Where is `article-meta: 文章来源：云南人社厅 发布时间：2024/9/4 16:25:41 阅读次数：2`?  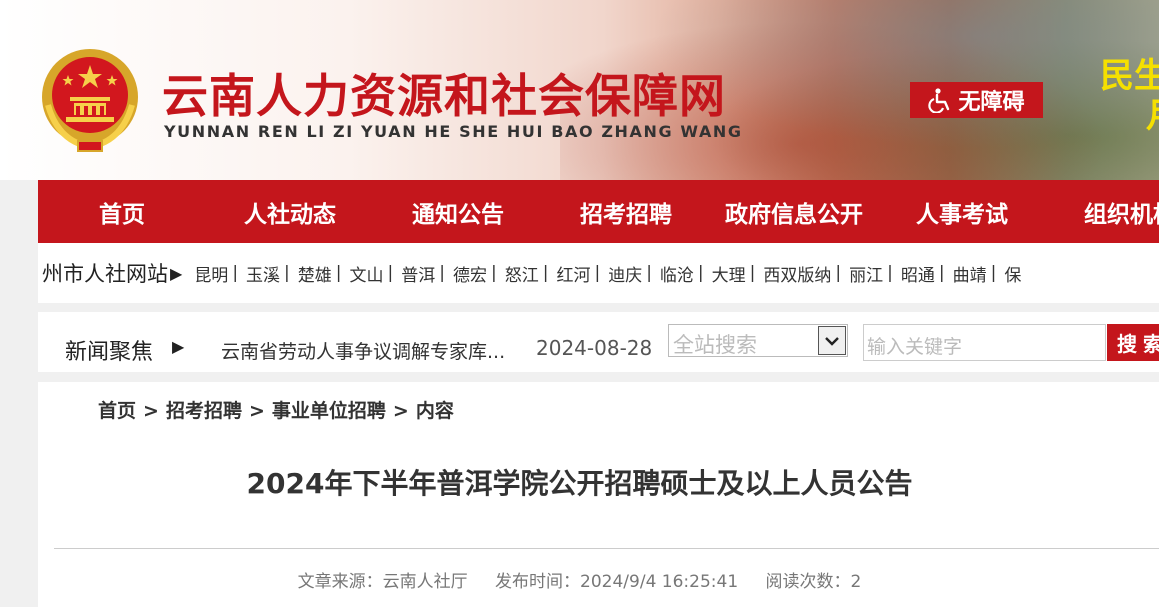 article-meta: 文章来源：云南人社厅 发布时间：2024/9/4 16:25:41 阅读次数：2 is located at coordinates (579, 579).